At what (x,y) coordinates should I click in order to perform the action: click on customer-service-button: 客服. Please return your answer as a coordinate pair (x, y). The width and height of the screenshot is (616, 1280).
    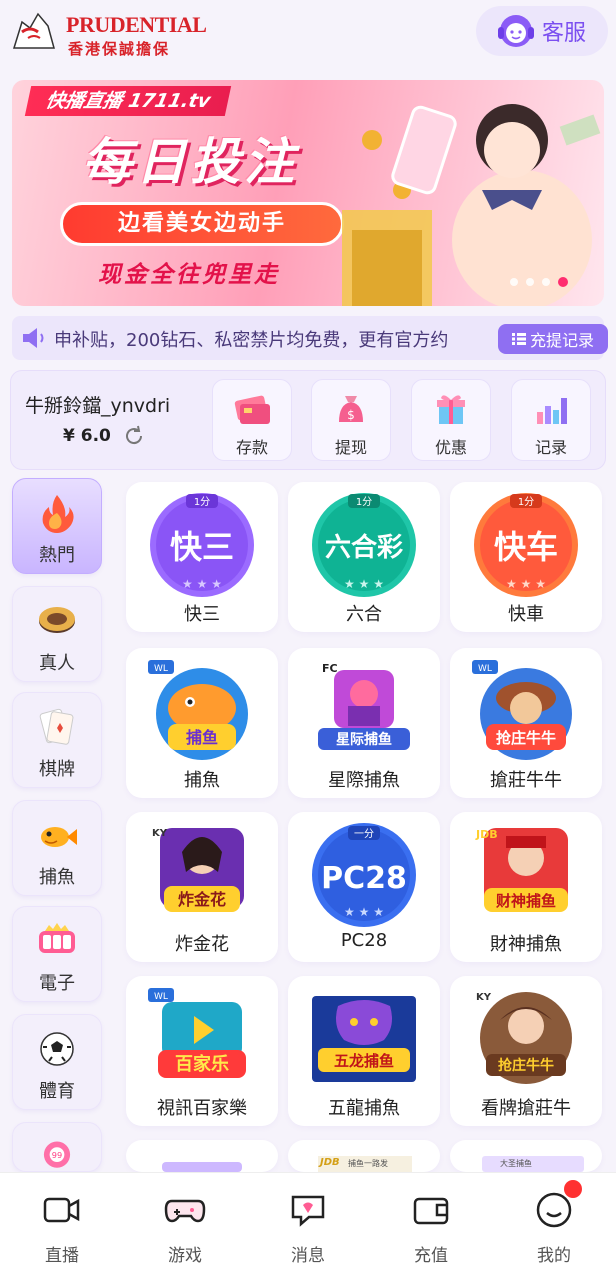
    Looking at the image, I should click on (542, 31).